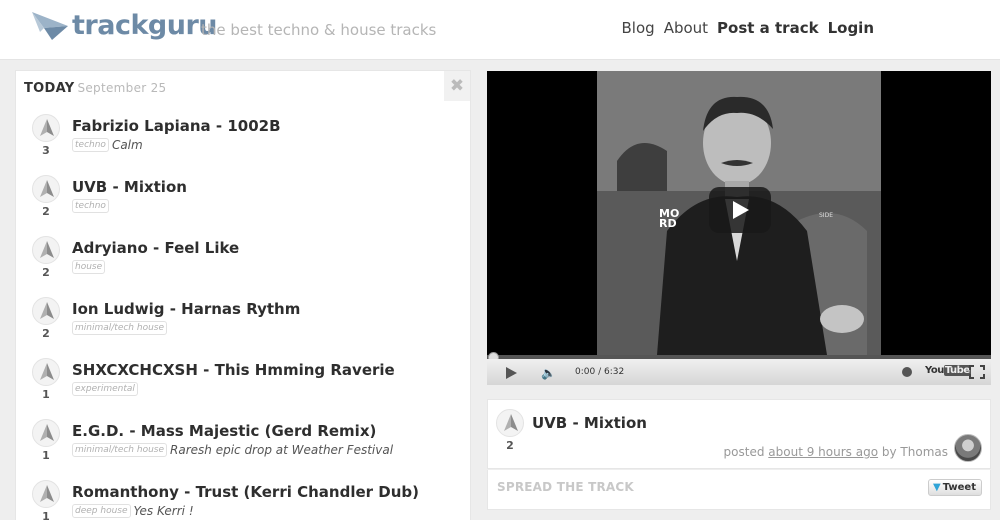 This screenshot has height=520, width=1000. What do you see at coordinates (977, 372) in the screenshot?
I see `fullscreen-icon` at bounding box center [977, 372].